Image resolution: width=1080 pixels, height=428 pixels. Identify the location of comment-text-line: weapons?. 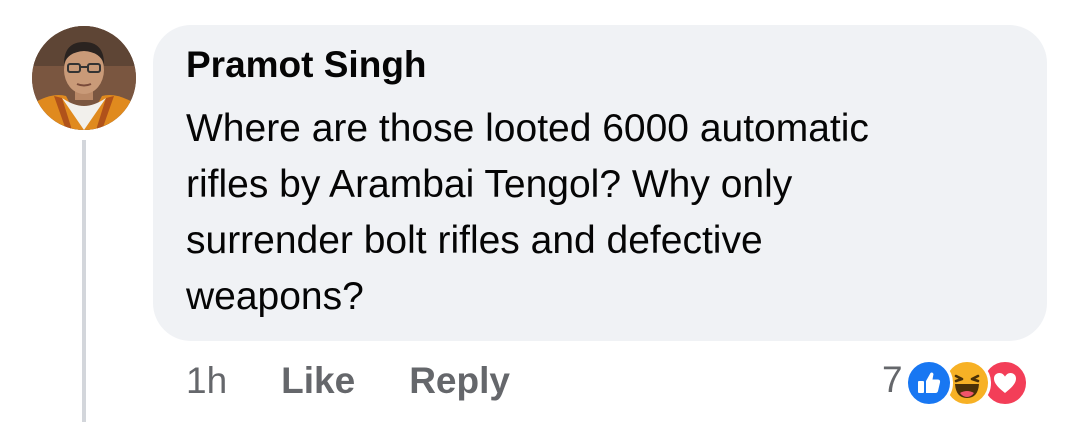
(275, 296).